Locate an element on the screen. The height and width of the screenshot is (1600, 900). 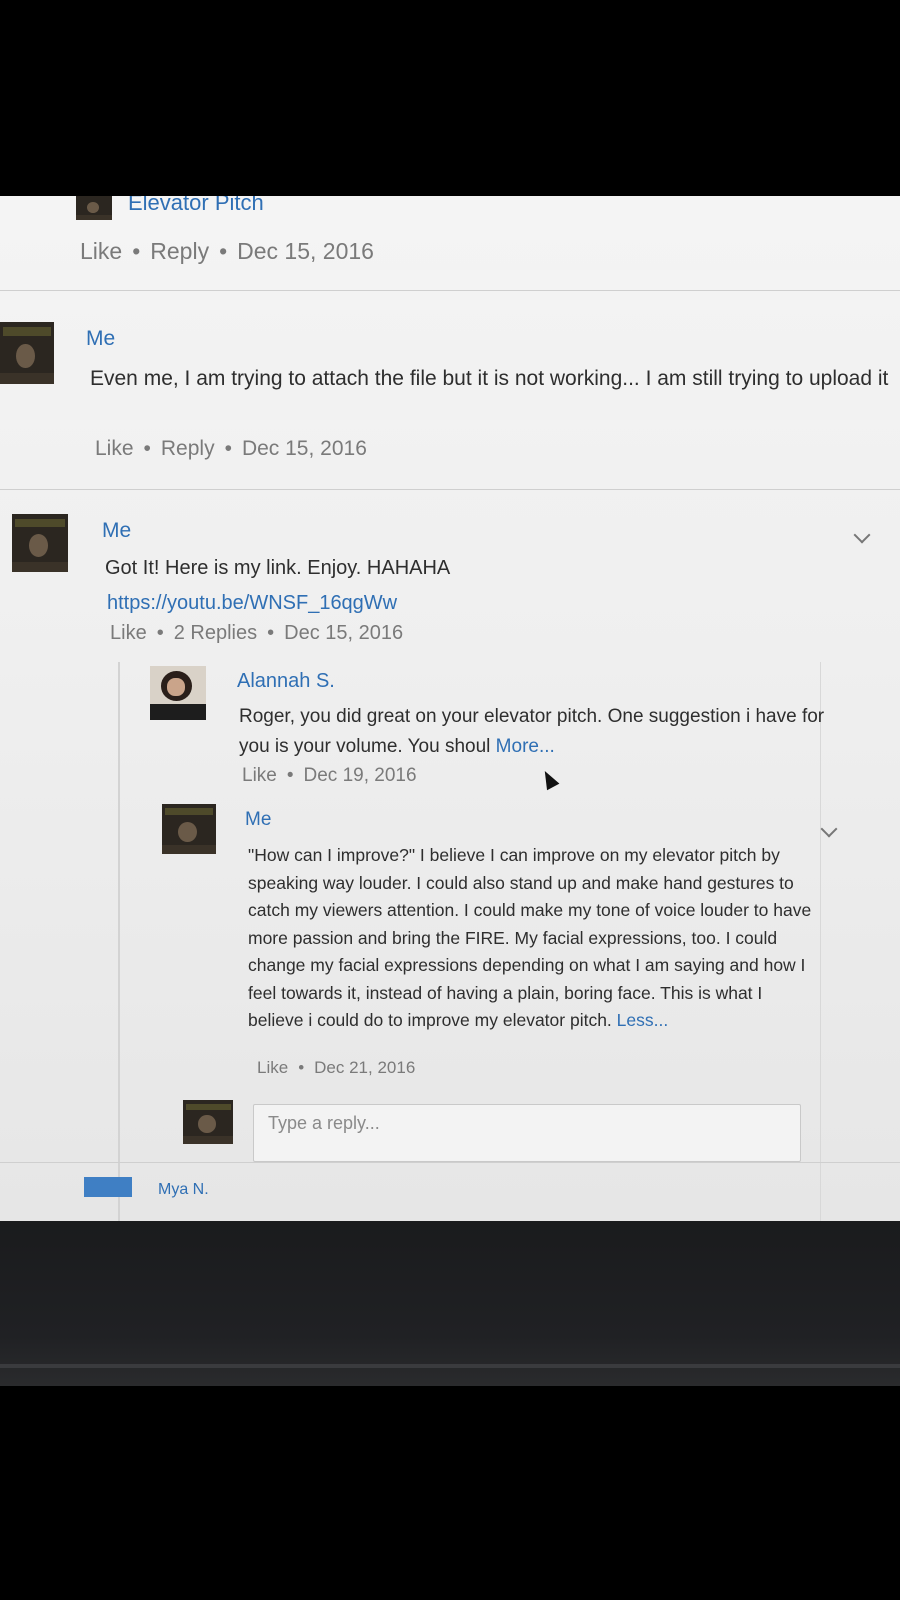
reply-meta: Like • Dec 21, 2016 is located at coordinates (336, 1068).